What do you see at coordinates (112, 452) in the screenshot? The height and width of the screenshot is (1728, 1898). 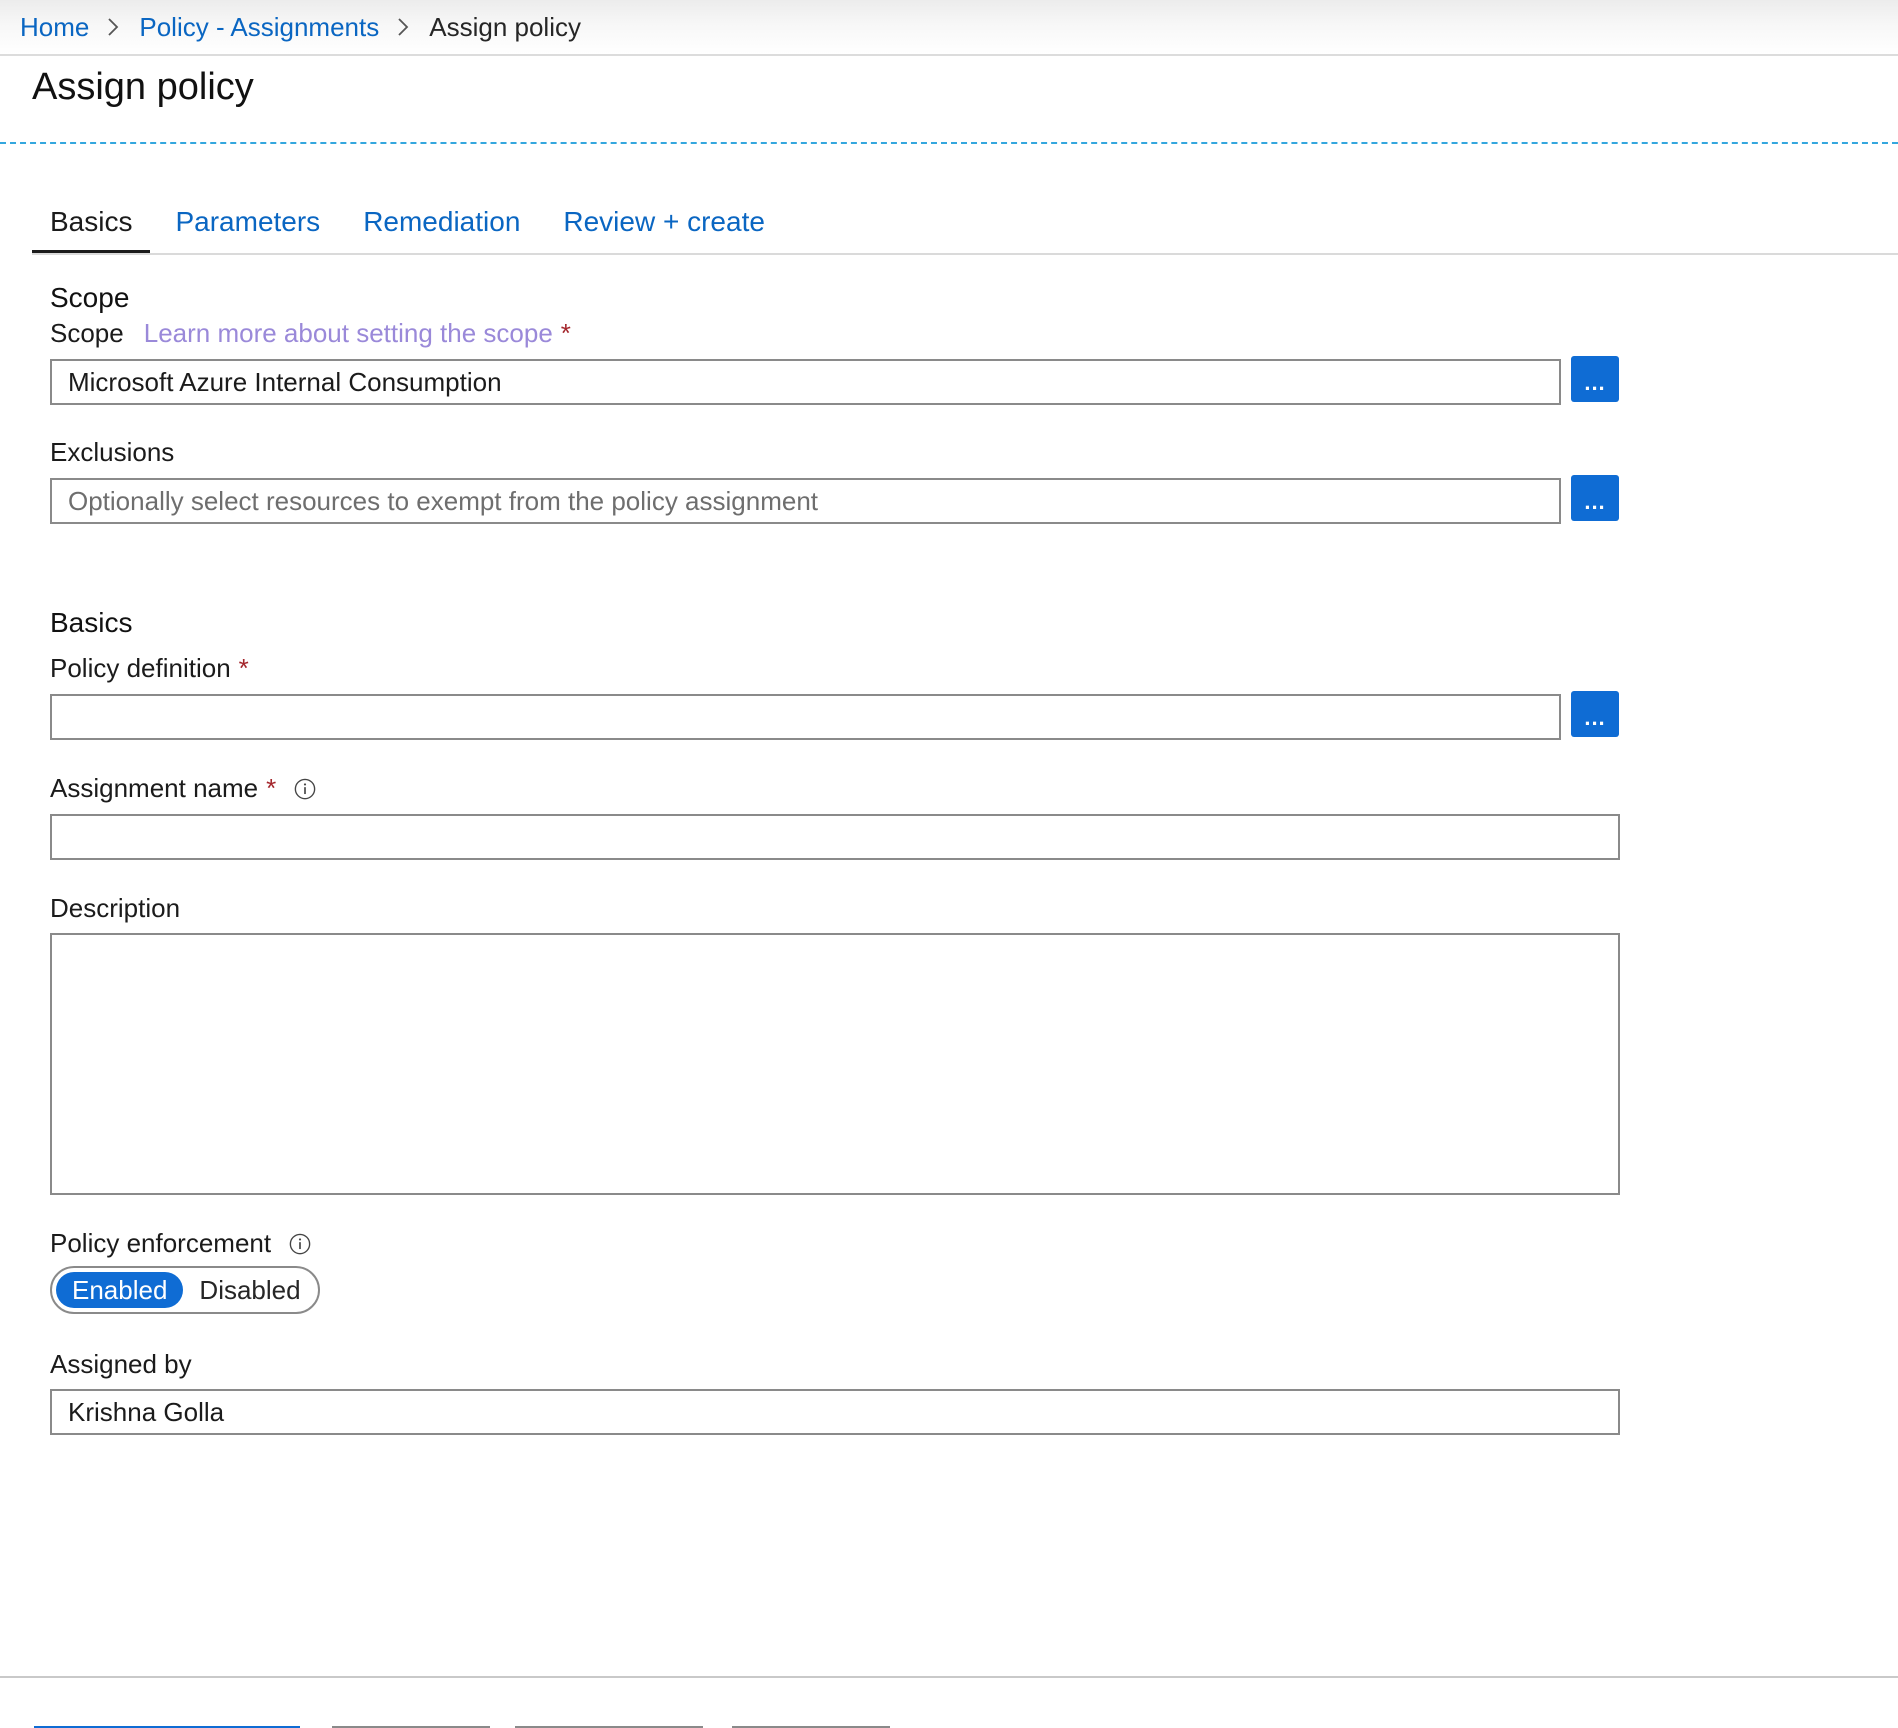 I see `exclusions-label: Exclusions` at bounding box center [112, 452].